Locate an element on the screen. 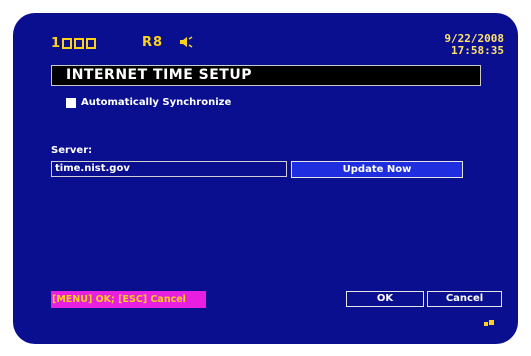 Image resolution: width=531 pixels, height=356 pixels. channel-boxes is located at coordinates (79, 43).